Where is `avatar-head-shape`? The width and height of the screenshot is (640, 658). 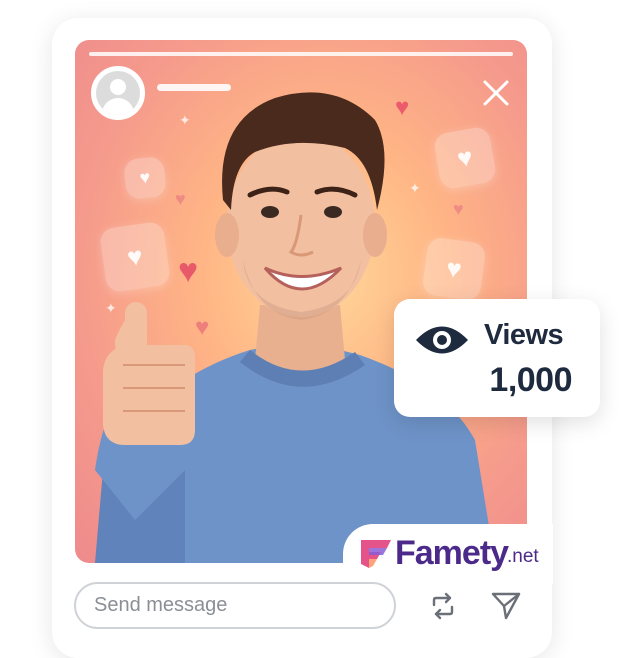
avatar-head-shape is located at coordinates (118, 87).